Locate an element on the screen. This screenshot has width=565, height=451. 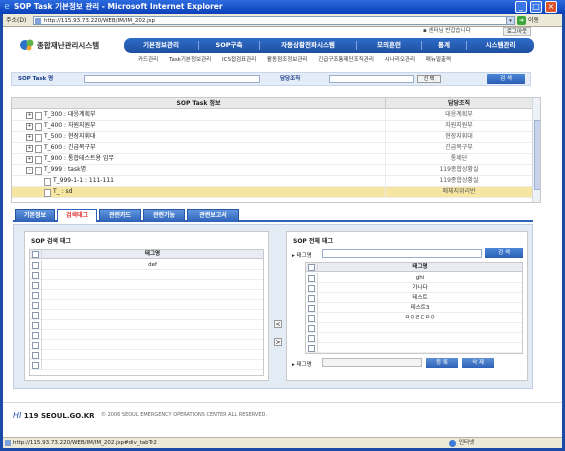
tag-search-button: 검 색 is located at coordinates (504, 253).